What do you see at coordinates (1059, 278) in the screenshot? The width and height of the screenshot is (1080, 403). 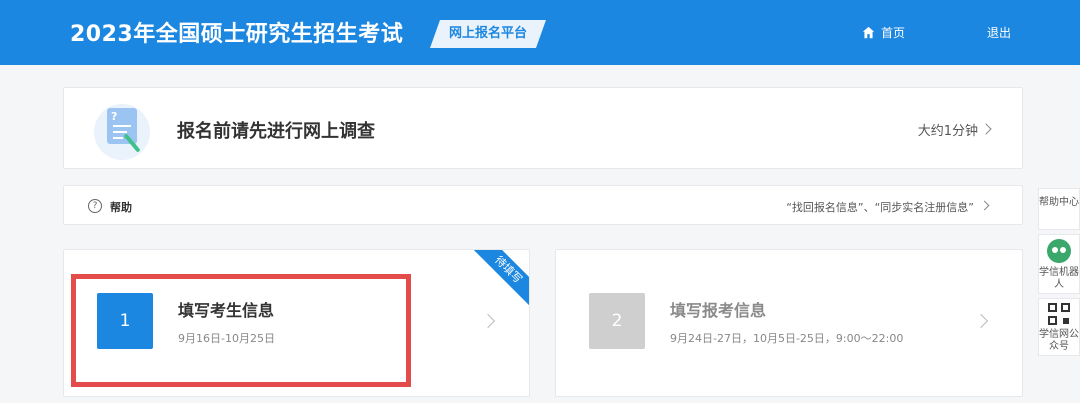 I see `chatbot-label: 学信机器人` at bounding box center [1059, 278].